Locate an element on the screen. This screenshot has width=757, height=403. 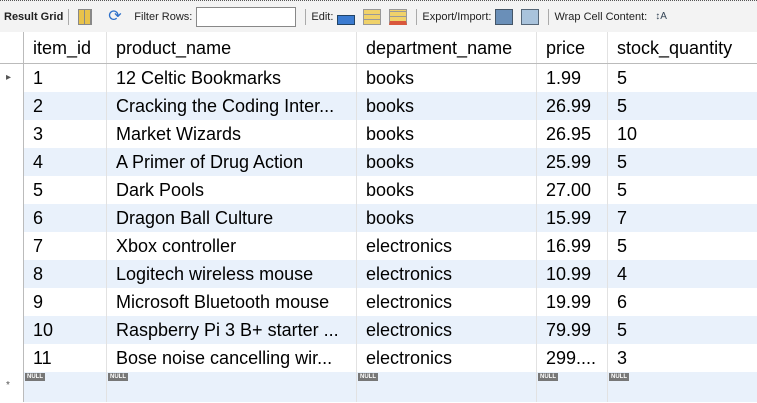
table-row: ▸ 1 12 Celtic Bookmarks books 1.99 5 is located at coordinates (378, 78).